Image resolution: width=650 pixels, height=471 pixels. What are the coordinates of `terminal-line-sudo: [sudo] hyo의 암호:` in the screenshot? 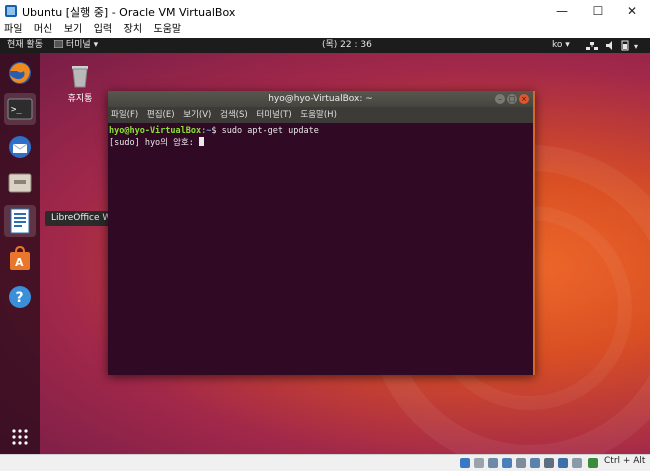 It's located at (321, 143).